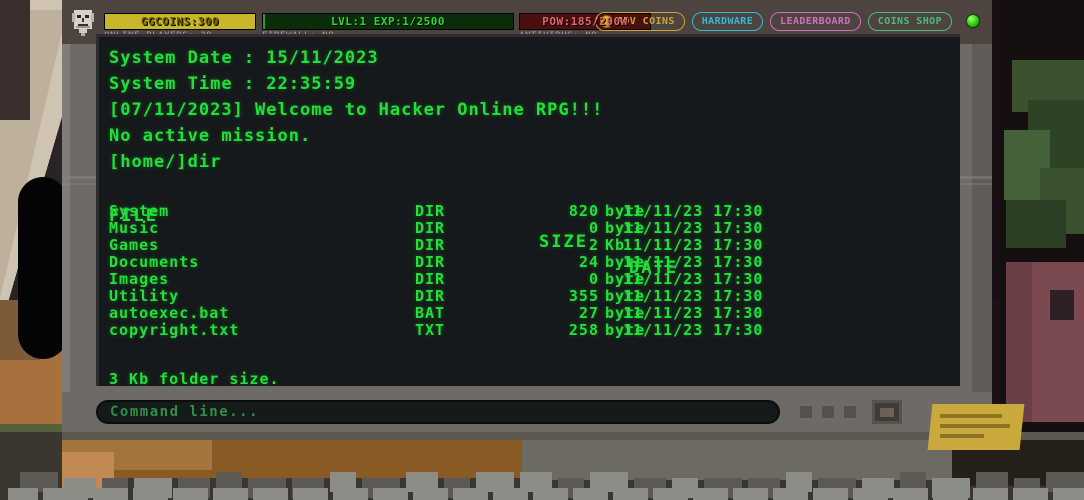 The image size is (1084, 500). I want to click on cell-file: System, so click(139, 211).